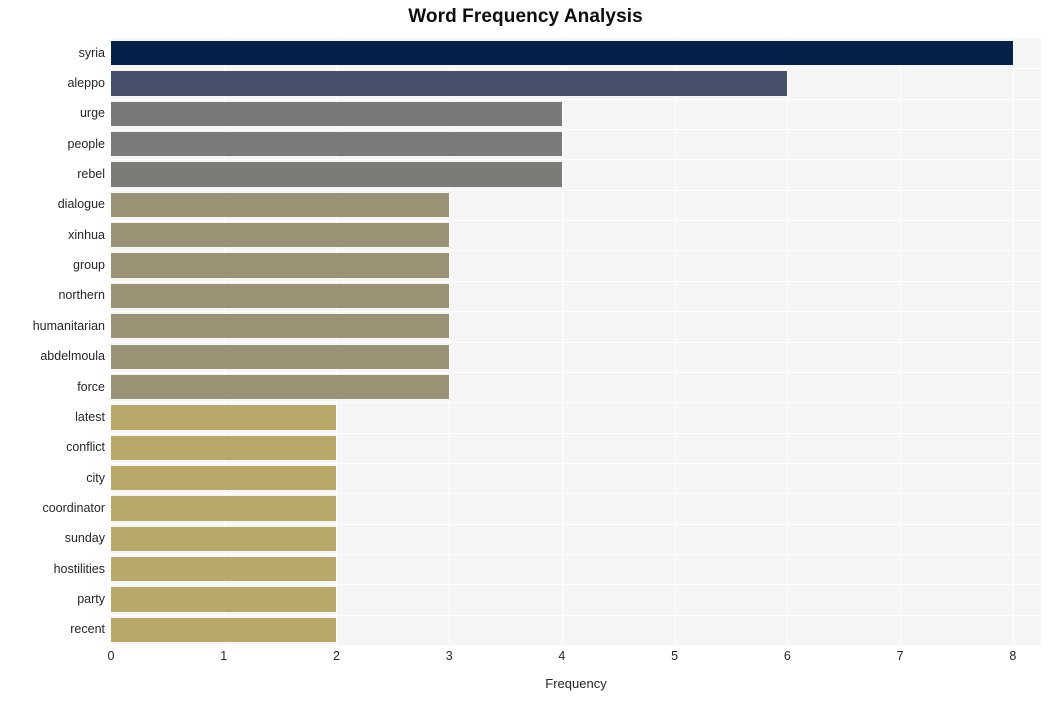 The height and width of the screenshot is (701, 1051). I want to click on y-axis-tick-label: conflict, so click(85, 447).